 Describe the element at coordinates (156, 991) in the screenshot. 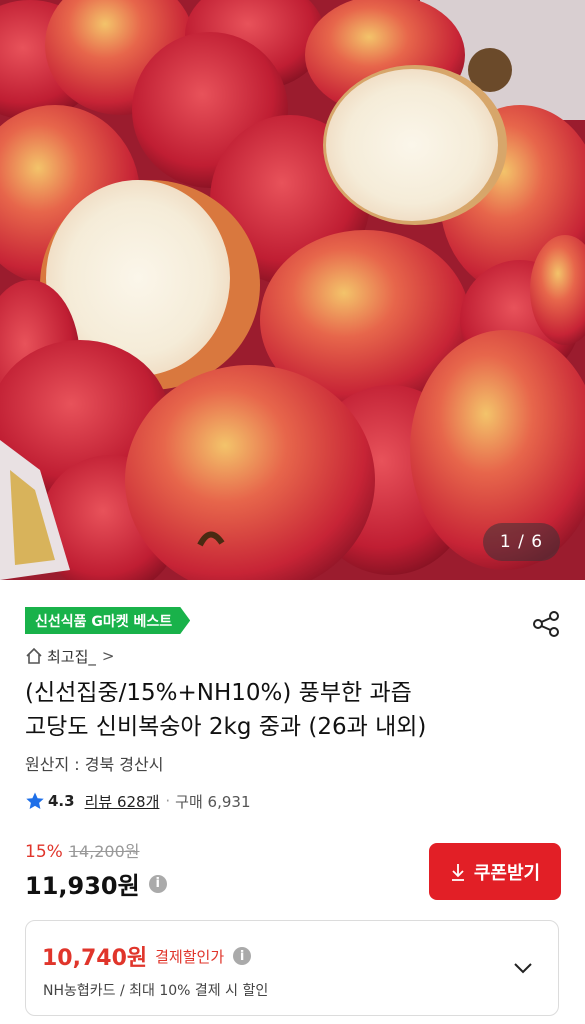

I see `payment-note: NH농협카드 / 최대 10% 결제 시 할인` at that location.